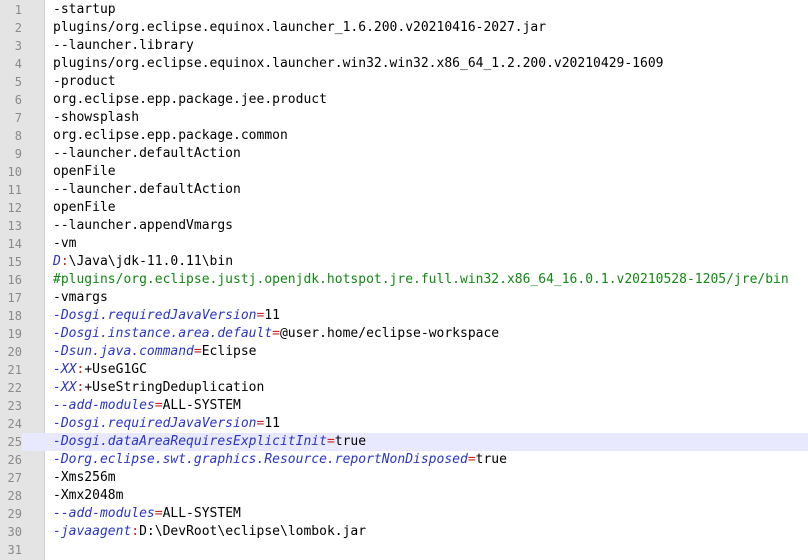 The image size is (808, 560). What do you see at coordinates (64, 261) in the screenshot?
I see `token-op: :` at bounding box center [64, 261].